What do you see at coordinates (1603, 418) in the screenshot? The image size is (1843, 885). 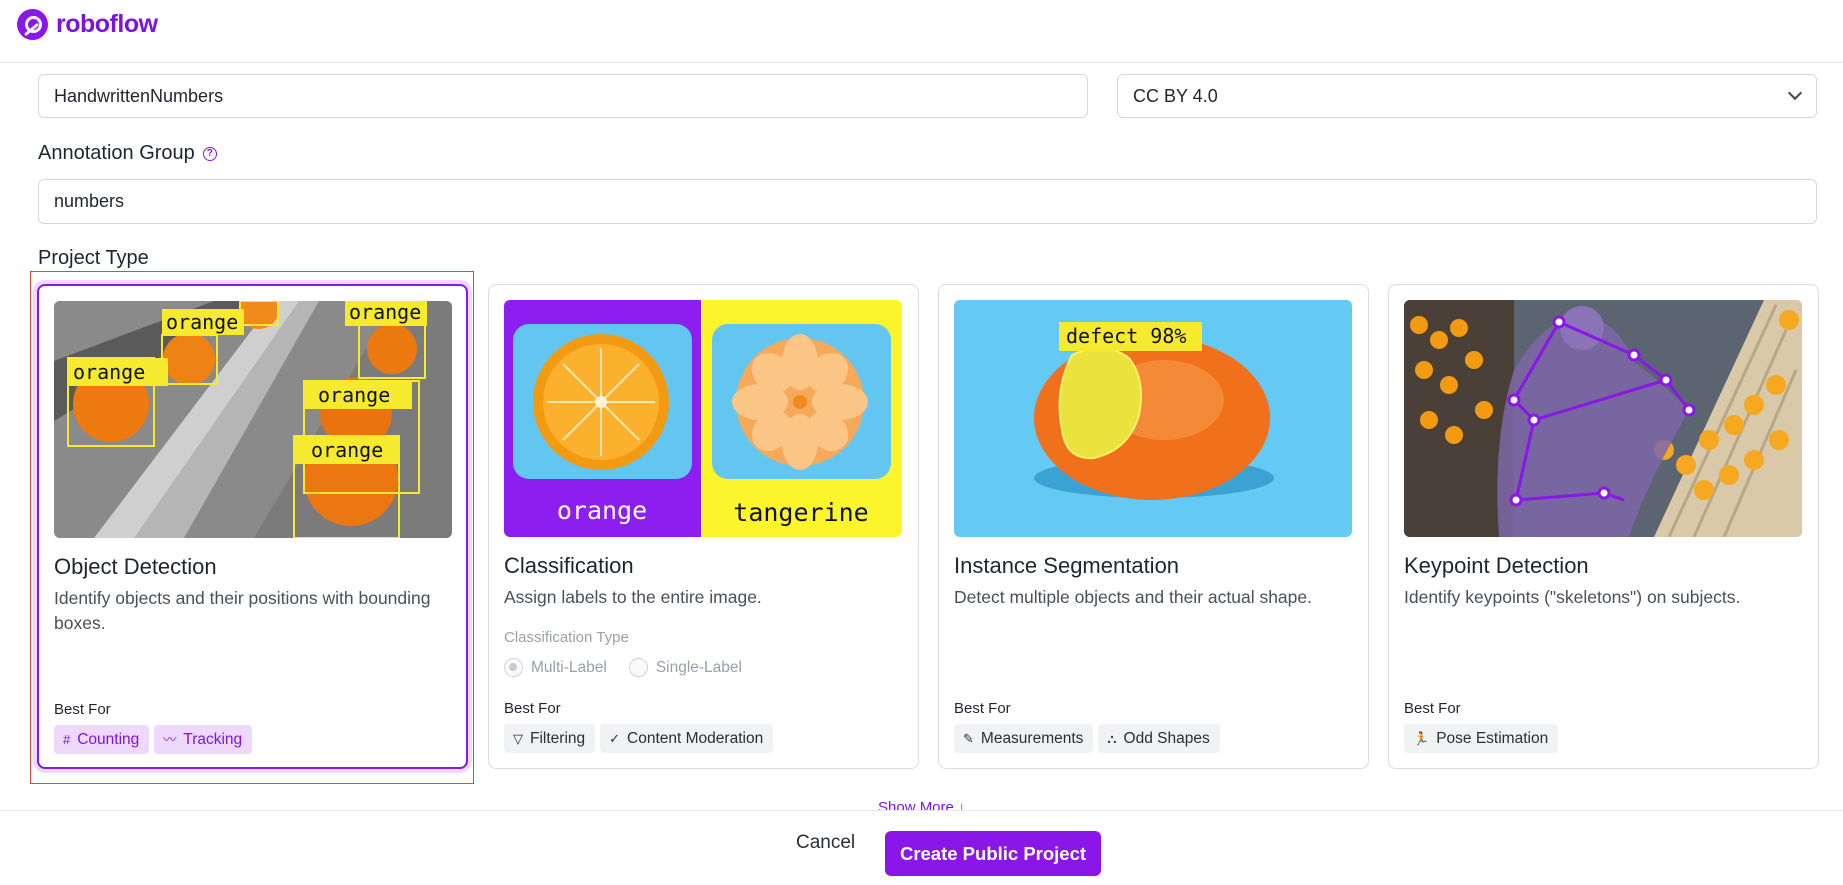 I see `keypoint-detection-image` at bounding box center [1603, 418].